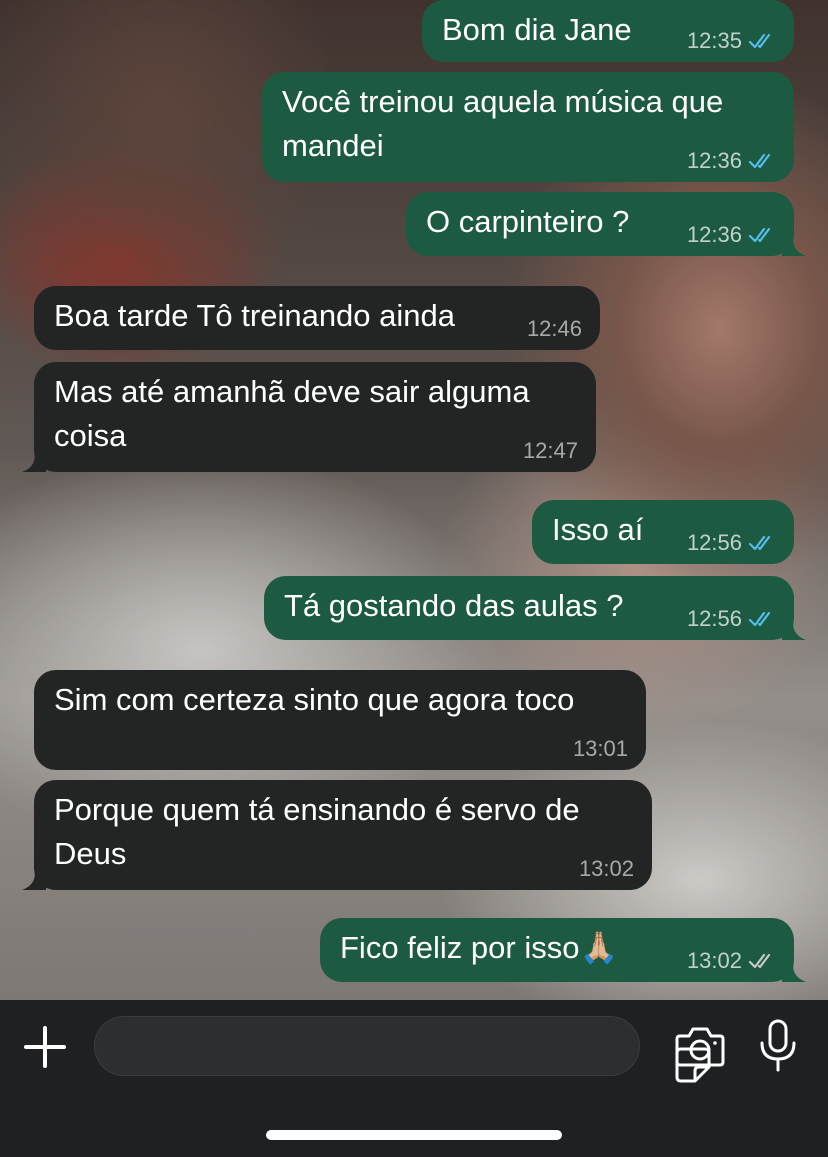  What do you see at coordinates (317, 831) in the screenshot?
I see `message-text: Porque quem tá ensinando é servo de Deus` at bounding box center [317, 831].